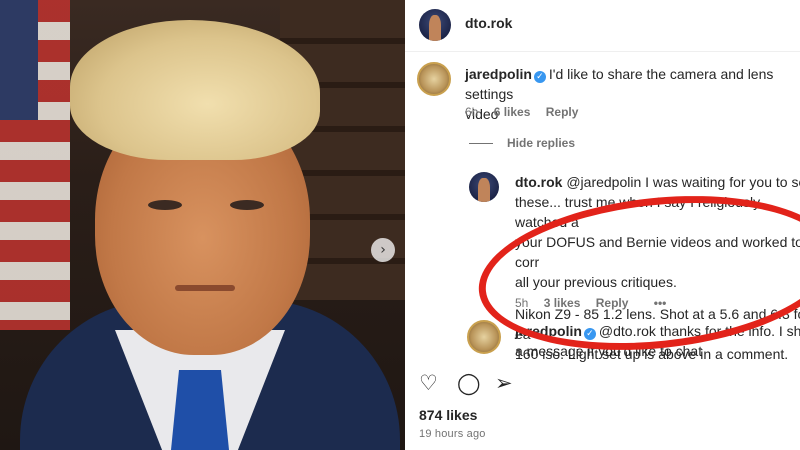 Image resolution: width=800 pixels, height=450 pixels. I want to click on hair, so click(195, 90).